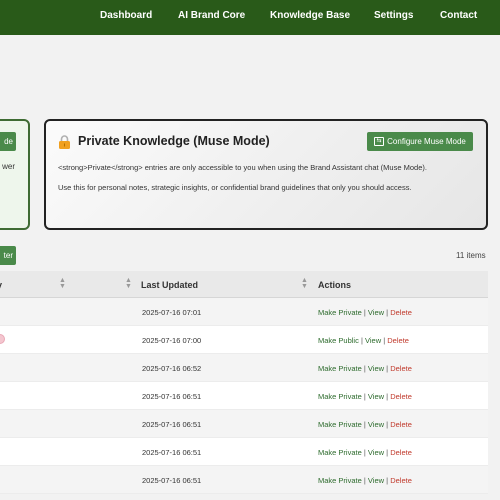  I want to click on row-actions: Make Public | View | Delete, so click(363, 340).